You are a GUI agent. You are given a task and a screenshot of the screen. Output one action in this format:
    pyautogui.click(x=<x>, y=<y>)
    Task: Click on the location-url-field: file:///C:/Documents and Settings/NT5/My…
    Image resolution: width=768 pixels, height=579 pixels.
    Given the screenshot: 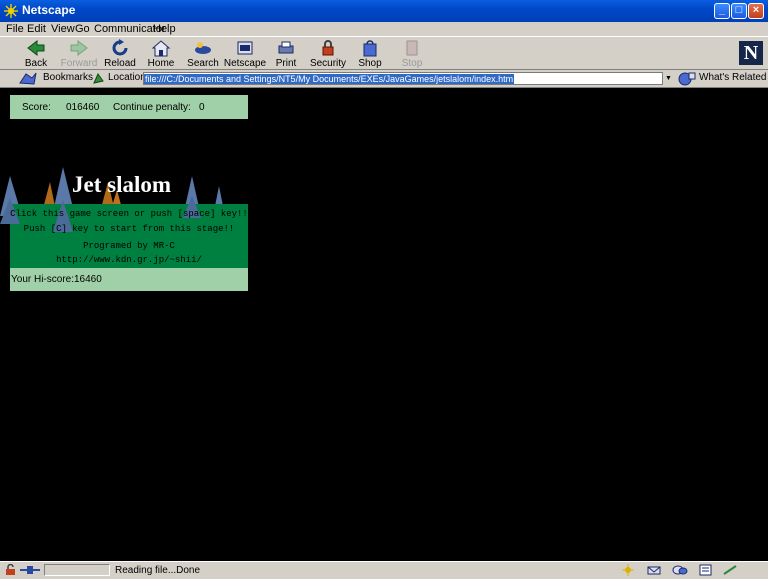 What is the action you would take?
    pyautogui.click(x=408, y=78)
    